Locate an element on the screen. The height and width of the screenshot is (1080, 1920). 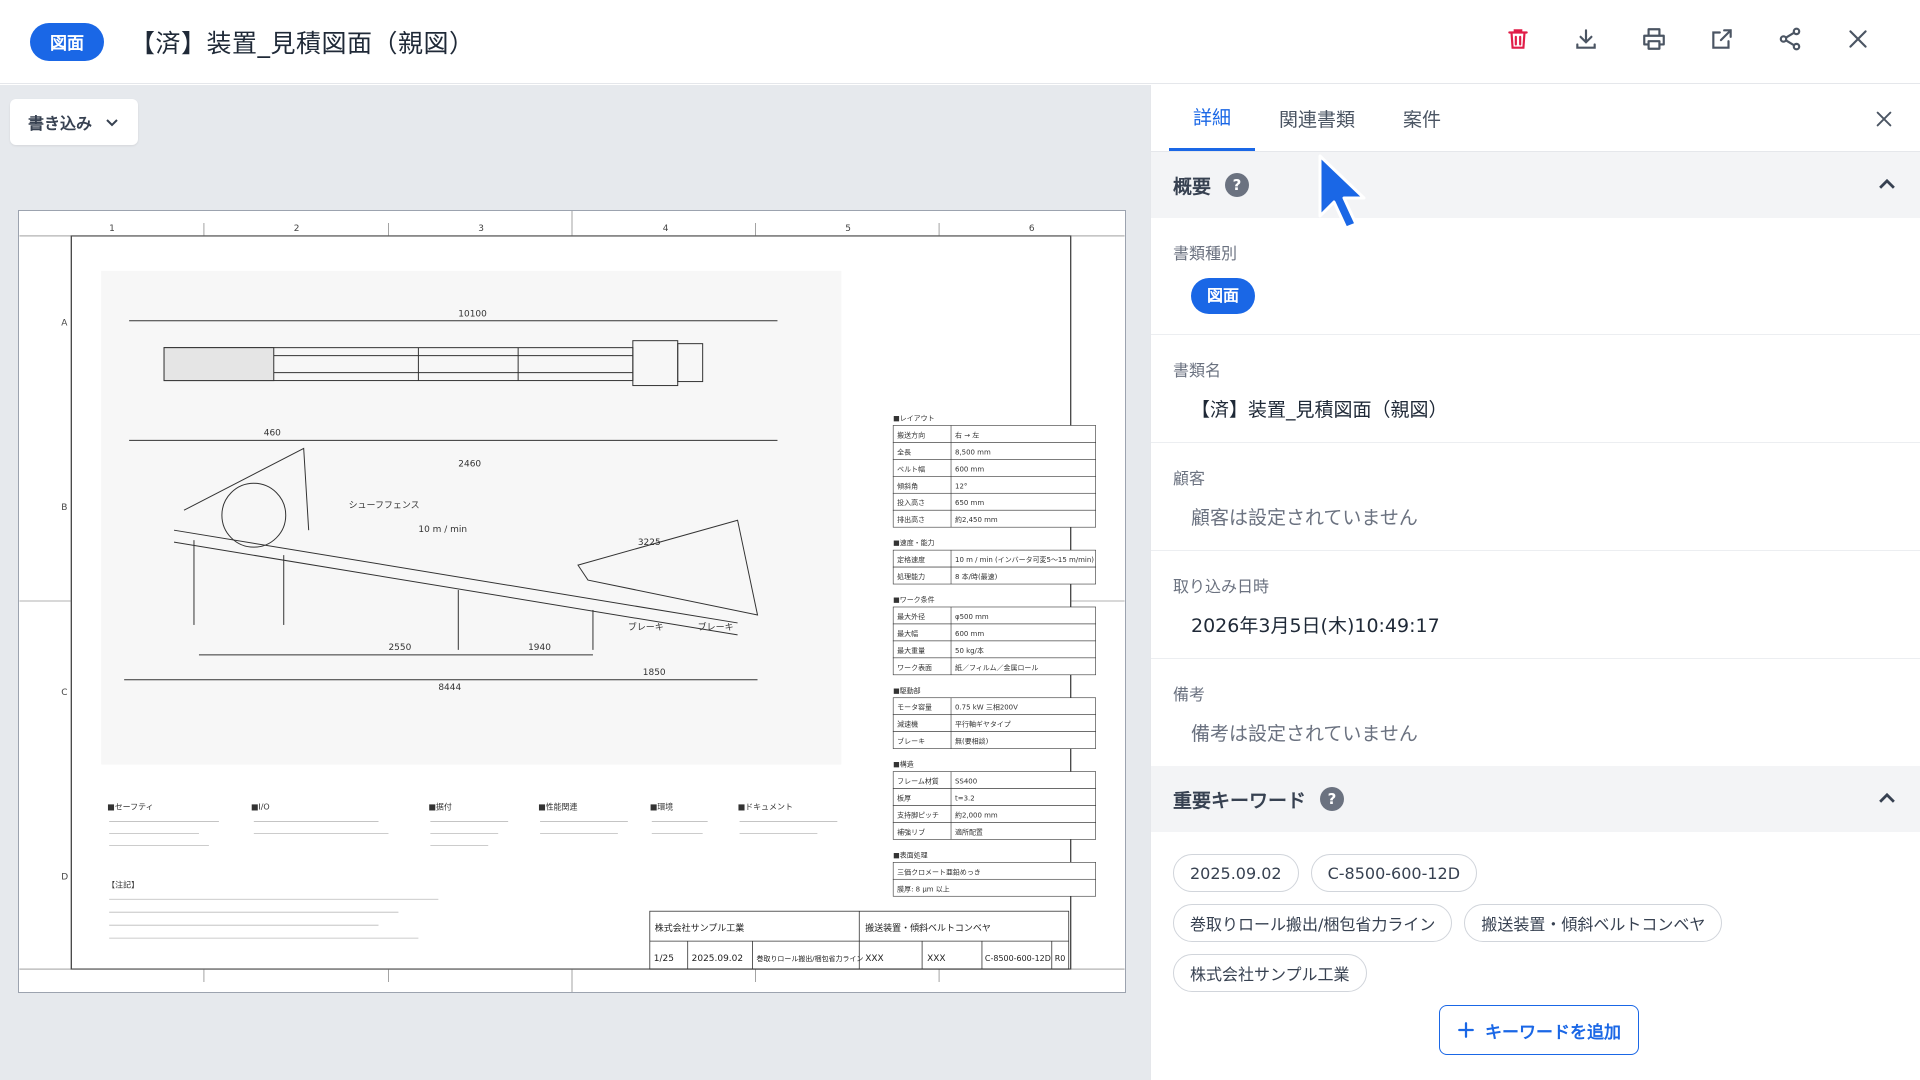
customer-field: 顧客 顧客は設定されていません is located at coordinates (1535, 497).